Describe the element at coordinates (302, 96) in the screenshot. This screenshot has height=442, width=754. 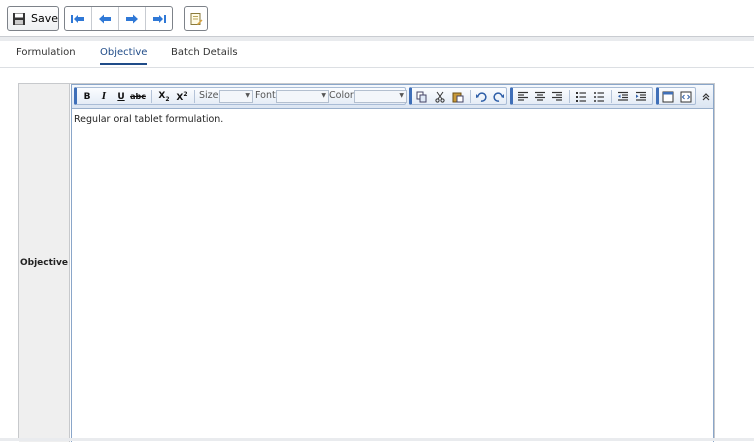
I see `font-select: ▼` at that location.